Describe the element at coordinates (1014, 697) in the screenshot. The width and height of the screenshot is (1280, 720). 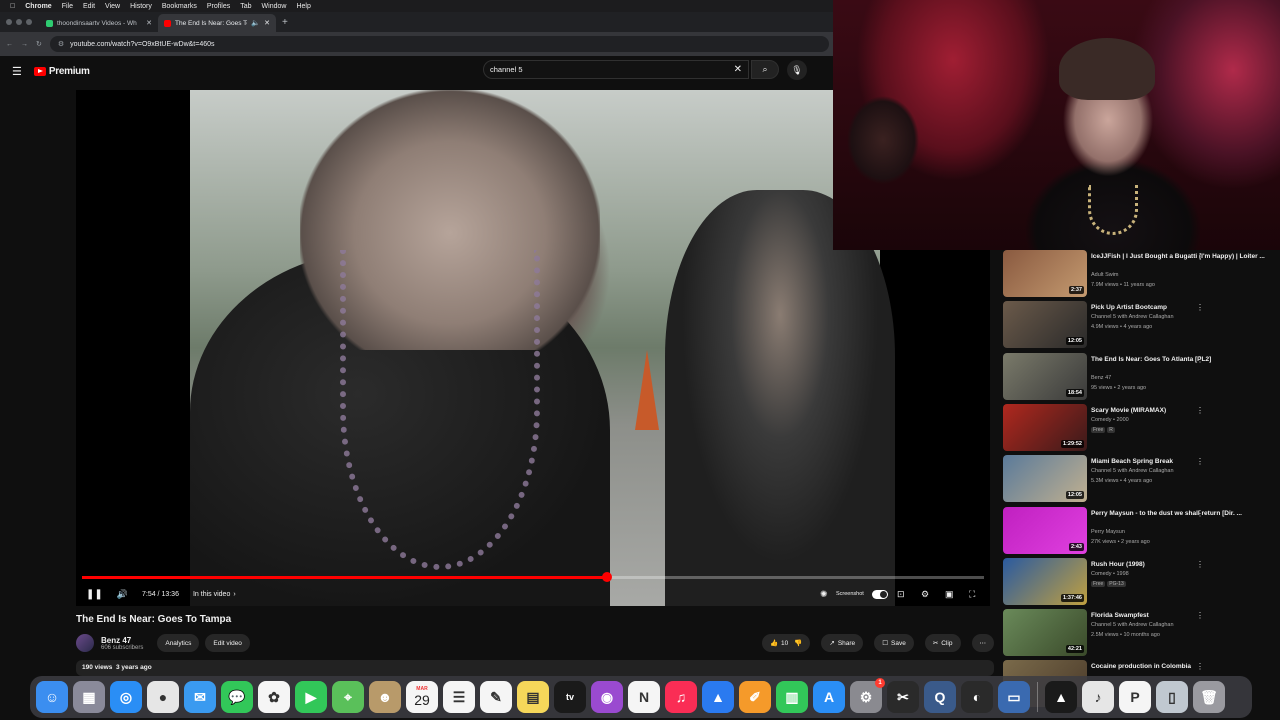
I see `screen-sharing-icon: ▭` at that location.